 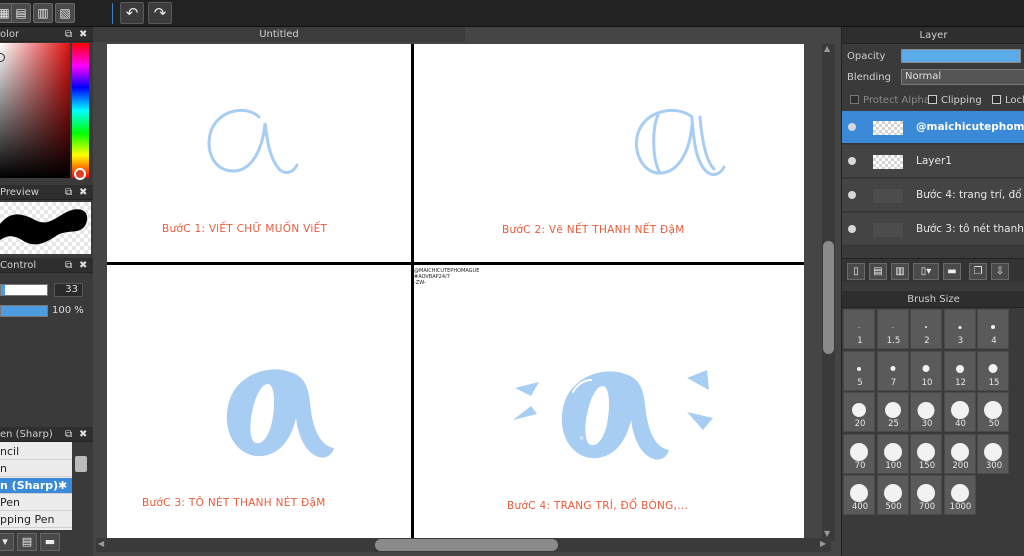 I want to click on brush-size-cell: 20, so click(x=859, y=412).